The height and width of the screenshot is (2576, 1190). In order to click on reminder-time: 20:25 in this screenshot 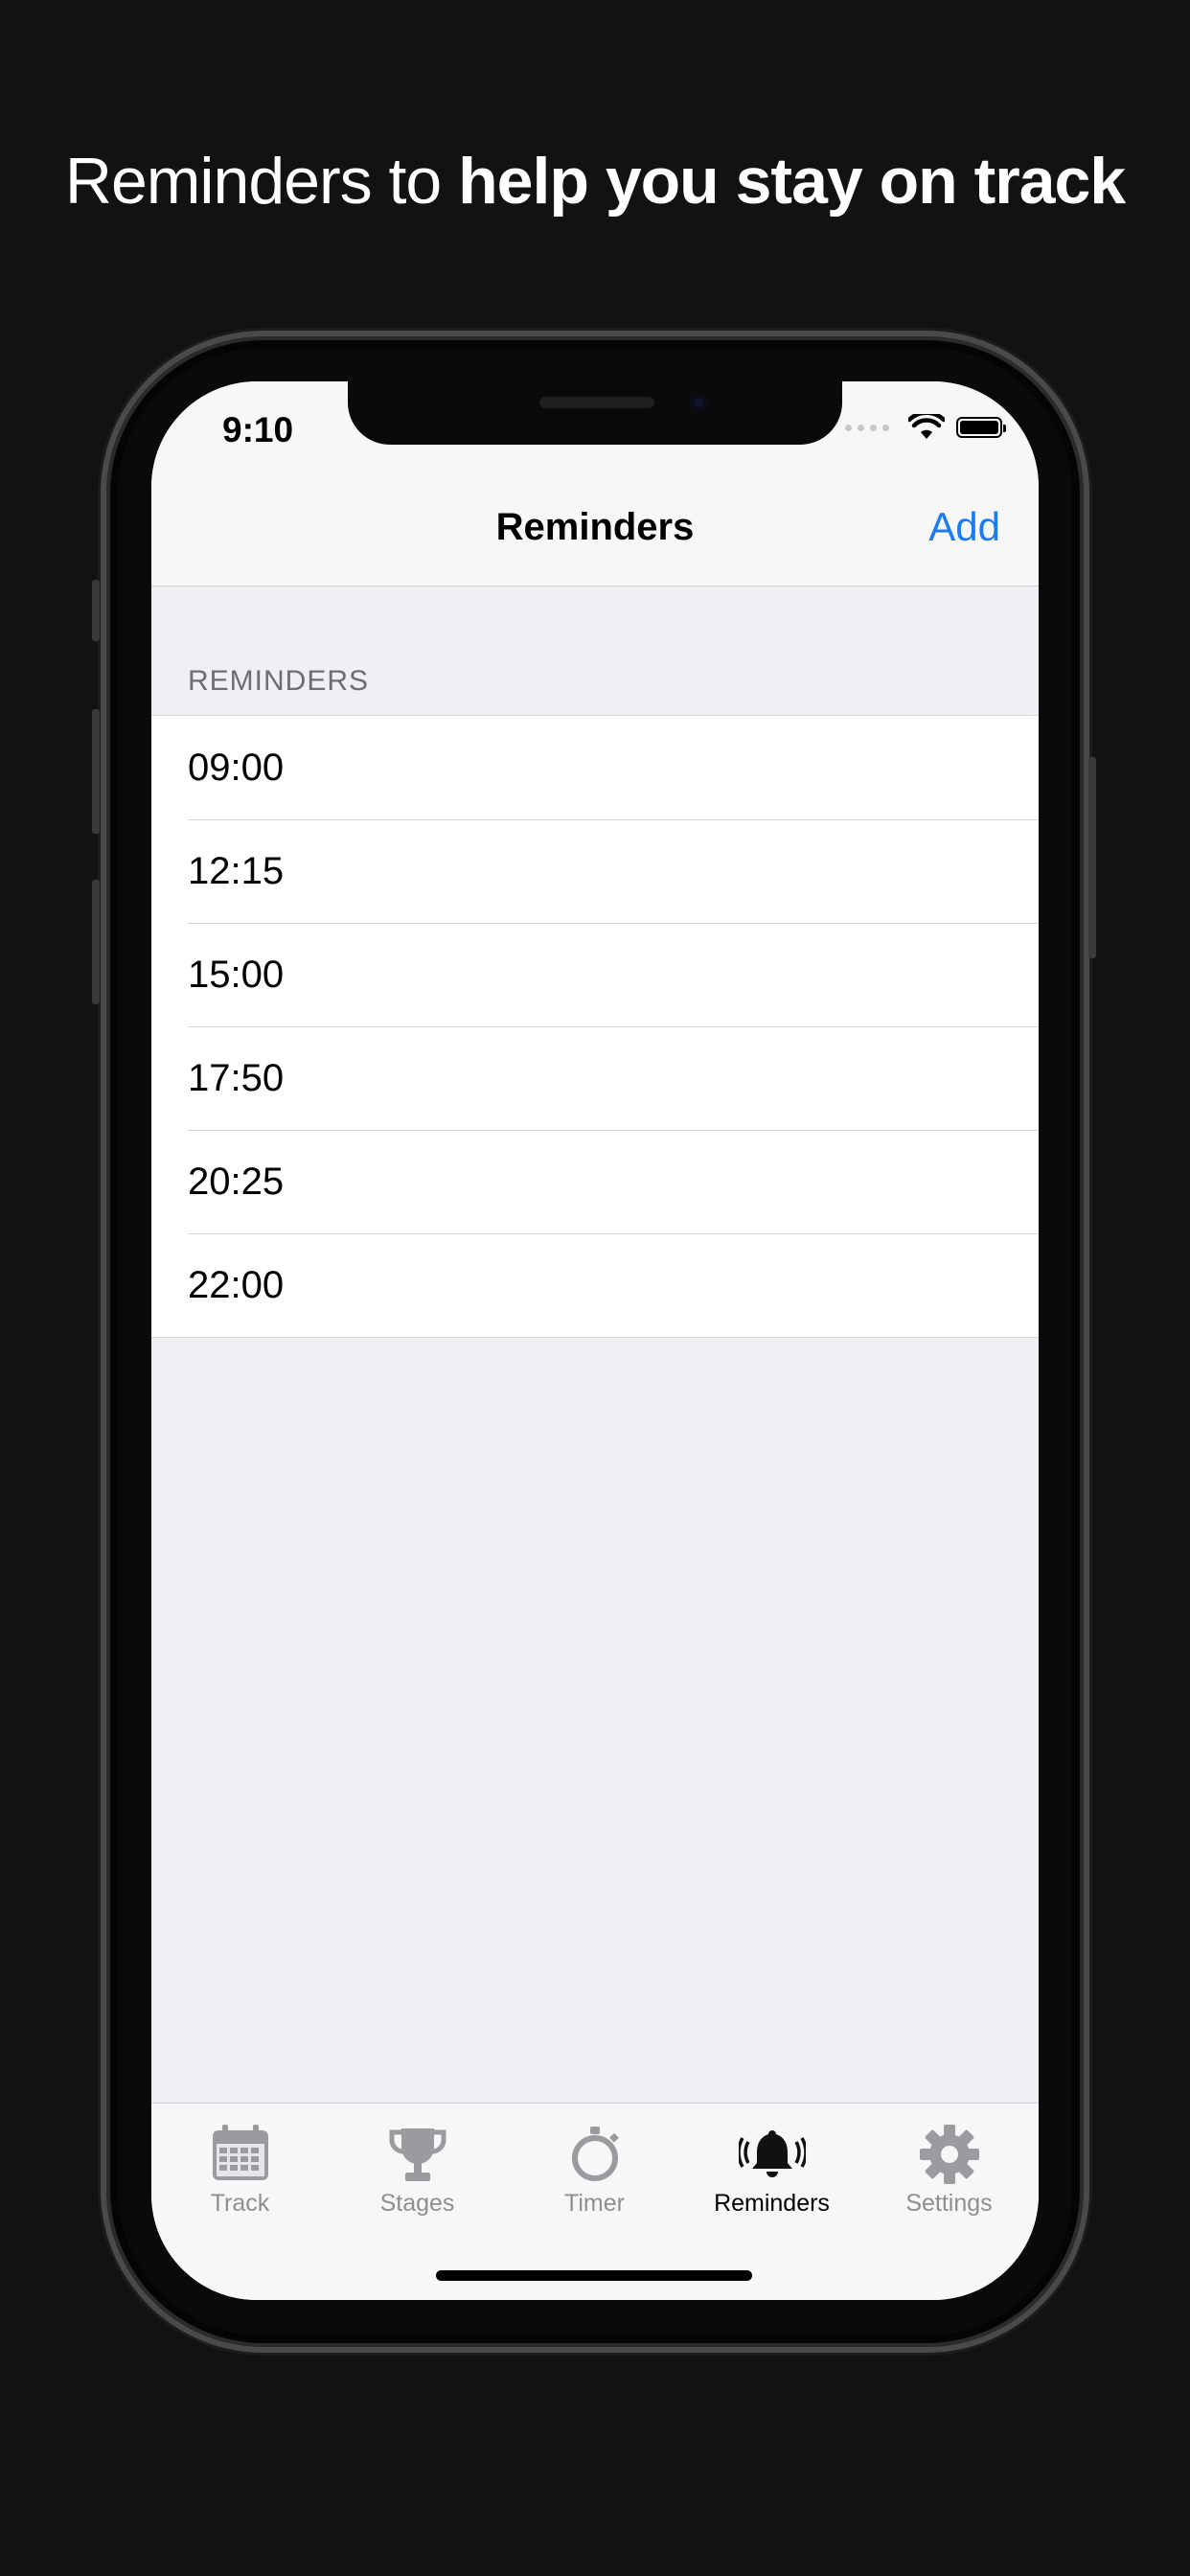, I will do `click(237, 1181)`.